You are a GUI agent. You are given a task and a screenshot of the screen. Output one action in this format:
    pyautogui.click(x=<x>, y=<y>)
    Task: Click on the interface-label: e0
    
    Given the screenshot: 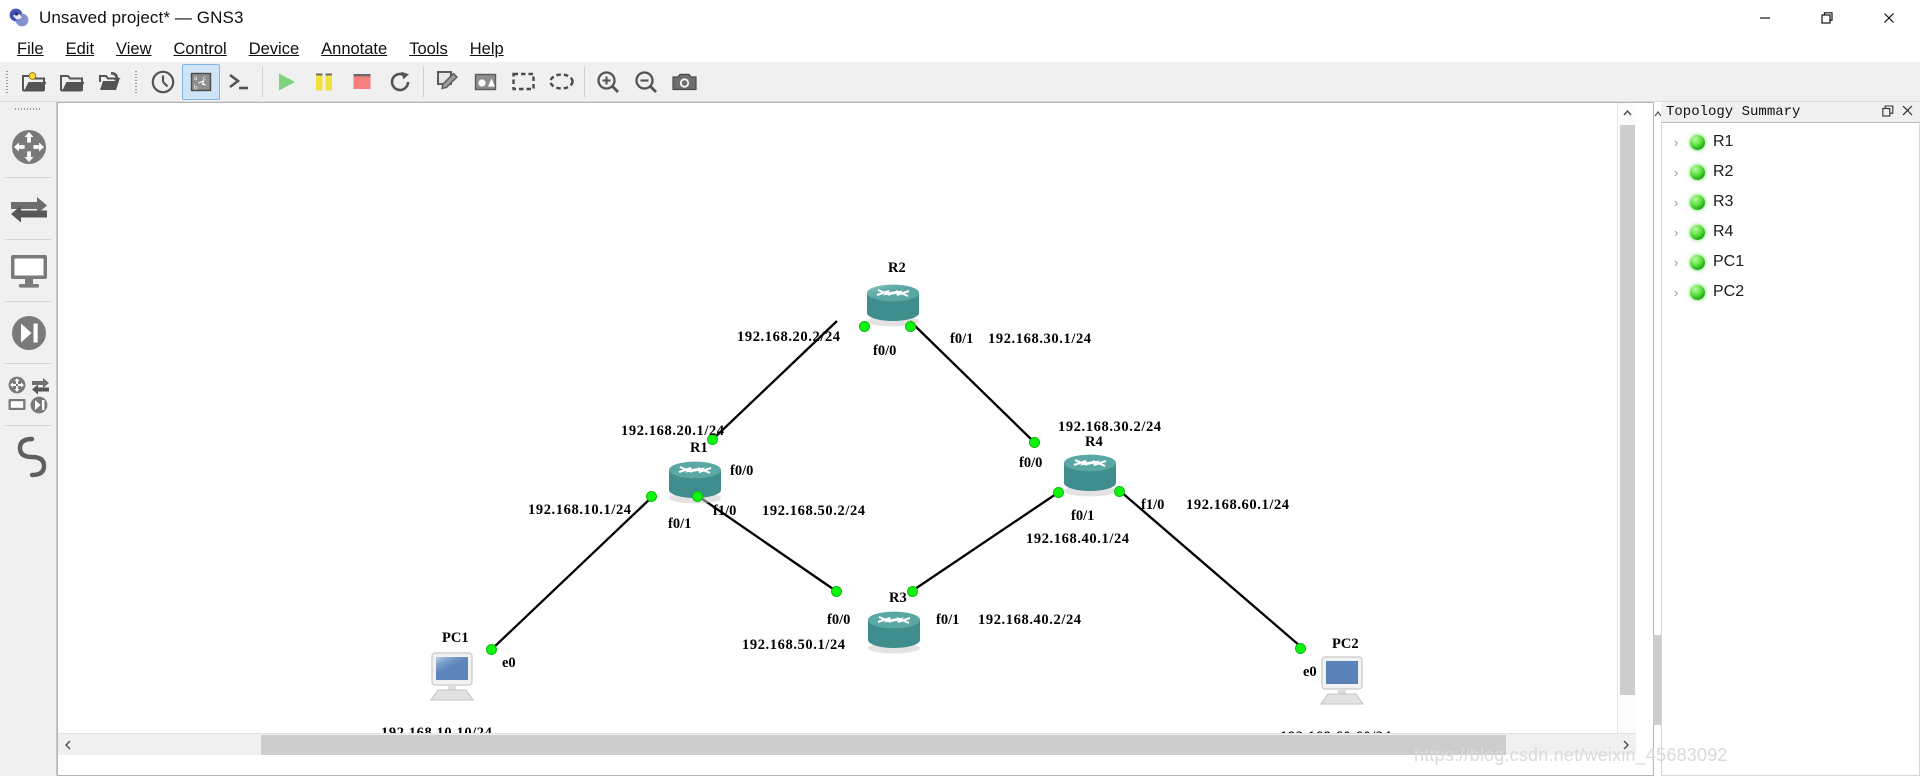 What is the action you would take?
    pyautogui.click(x=1310, y=672)
    